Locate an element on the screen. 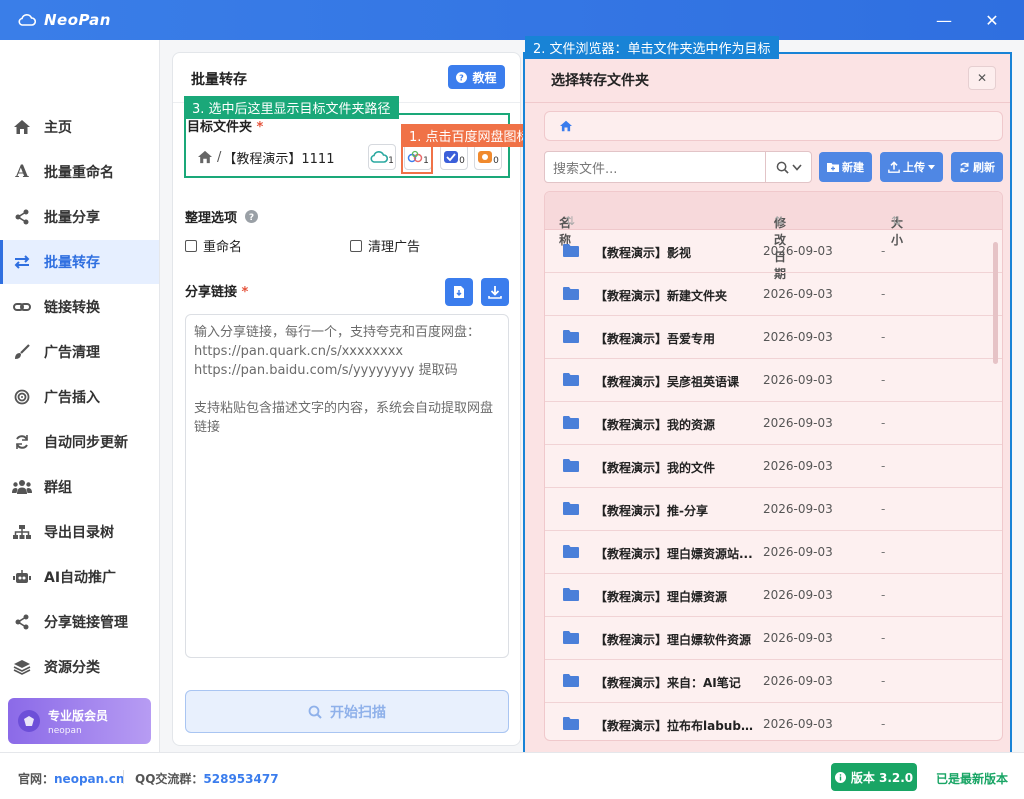 This screenshot has width=1024, height=799. table-row: 【教程演示】我的资源 2026-09-03 - is located at coordinates (773, 423).